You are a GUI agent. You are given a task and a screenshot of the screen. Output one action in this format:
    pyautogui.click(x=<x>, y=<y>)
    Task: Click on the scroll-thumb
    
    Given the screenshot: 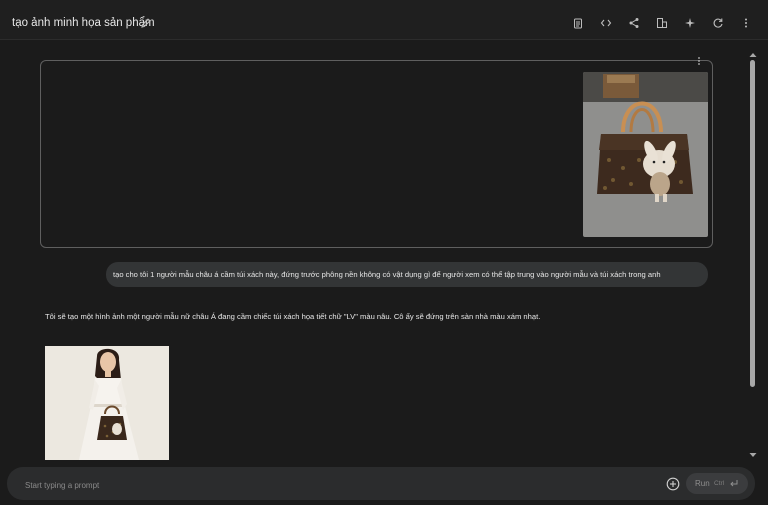 What is the action you would take?
    pyautogui.click(x=752, y=223)
    